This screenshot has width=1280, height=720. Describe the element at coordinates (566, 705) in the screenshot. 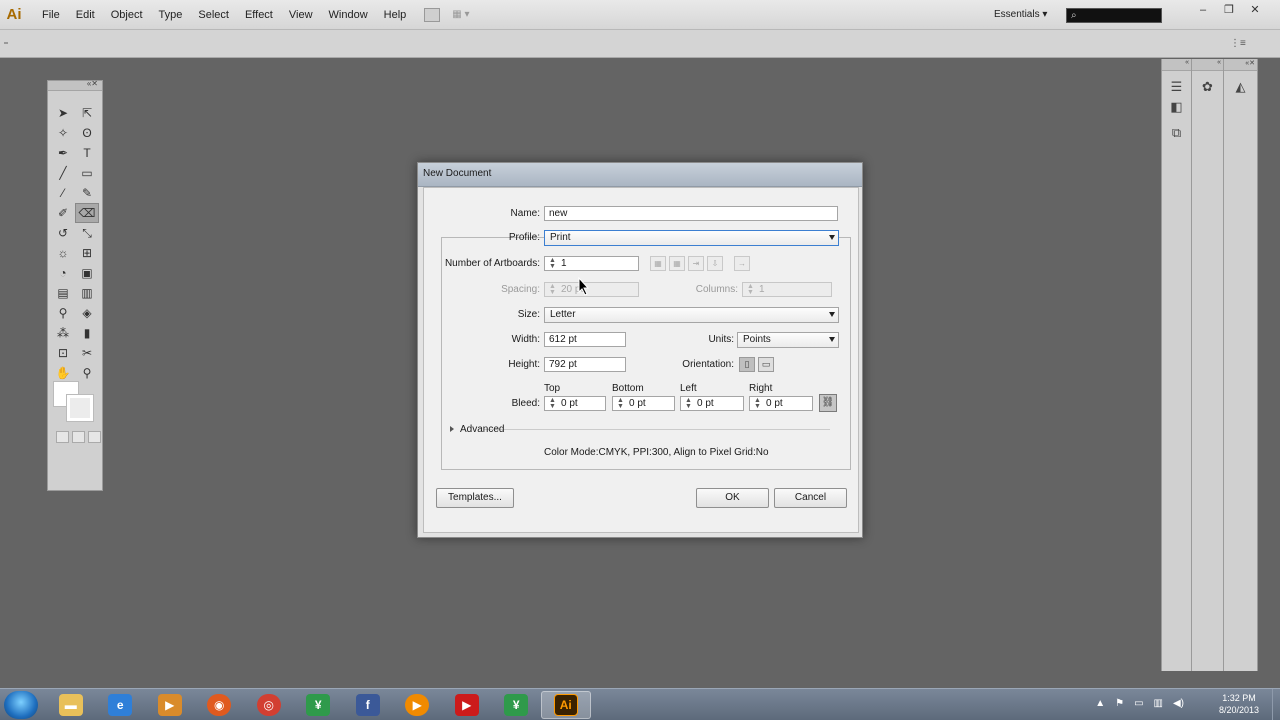

I see `taskbar-illustrator: Ai` at that location.